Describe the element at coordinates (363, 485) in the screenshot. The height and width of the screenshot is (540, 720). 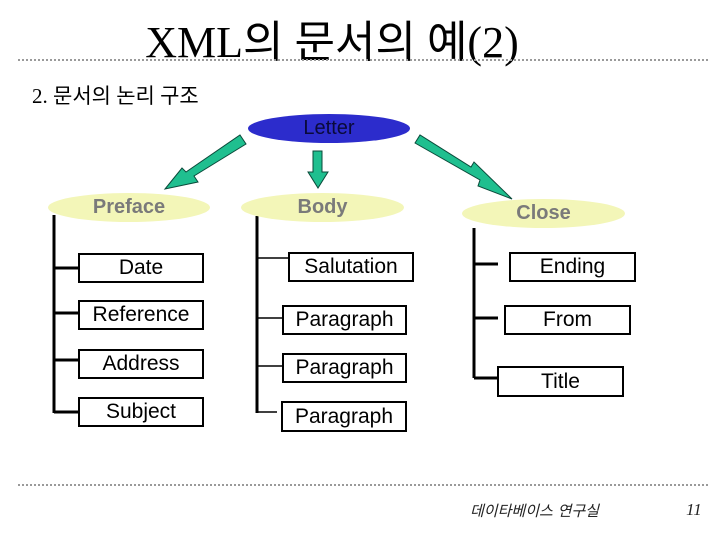
I see `footer-divider` at that location.